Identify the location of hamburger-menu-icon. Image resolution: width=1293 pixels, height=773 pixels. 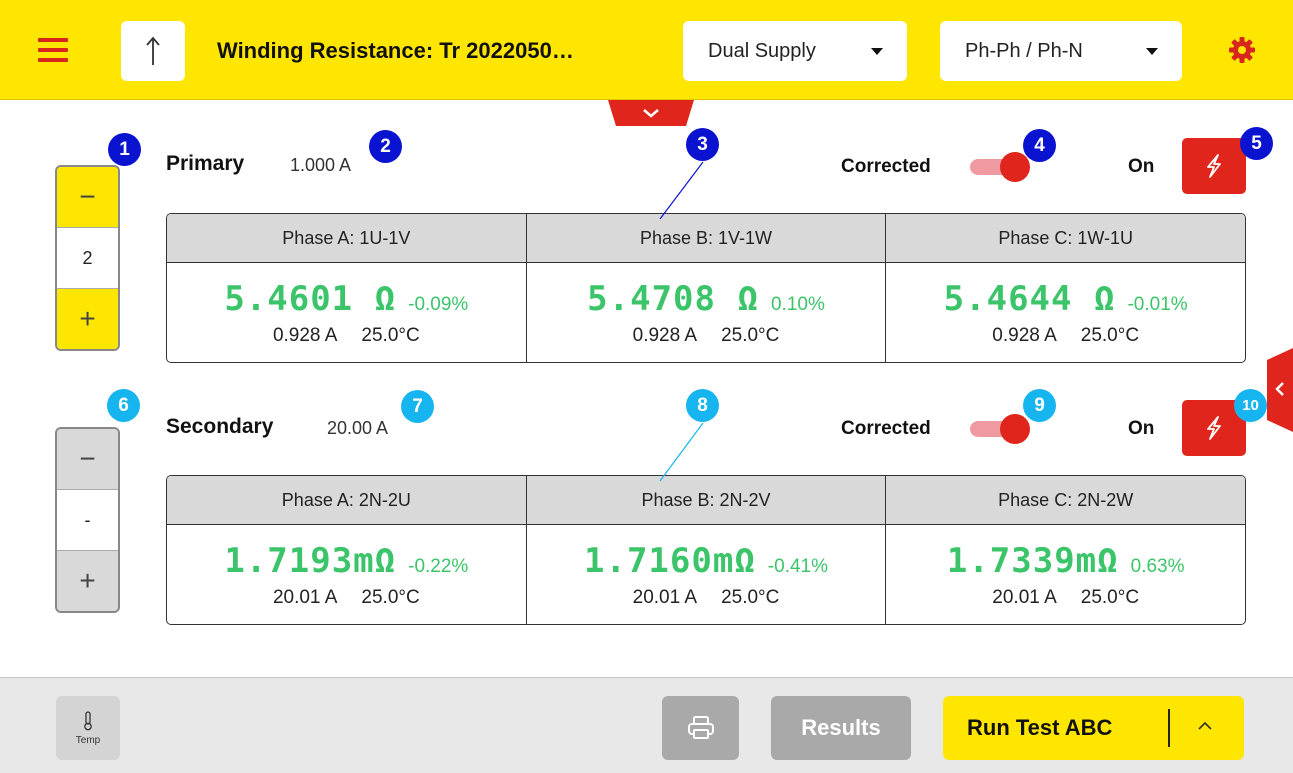
(53, 50).